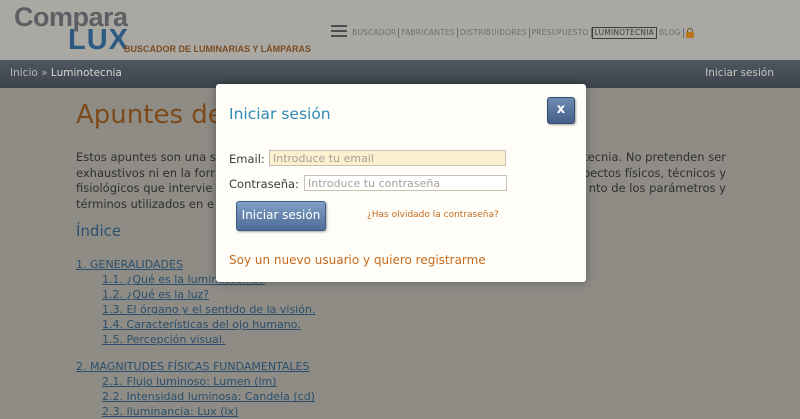  I want to click on logo-tagline: BUSCADOR DE LUMINARIAS Y LÁMPARAS, so click(218, 49).